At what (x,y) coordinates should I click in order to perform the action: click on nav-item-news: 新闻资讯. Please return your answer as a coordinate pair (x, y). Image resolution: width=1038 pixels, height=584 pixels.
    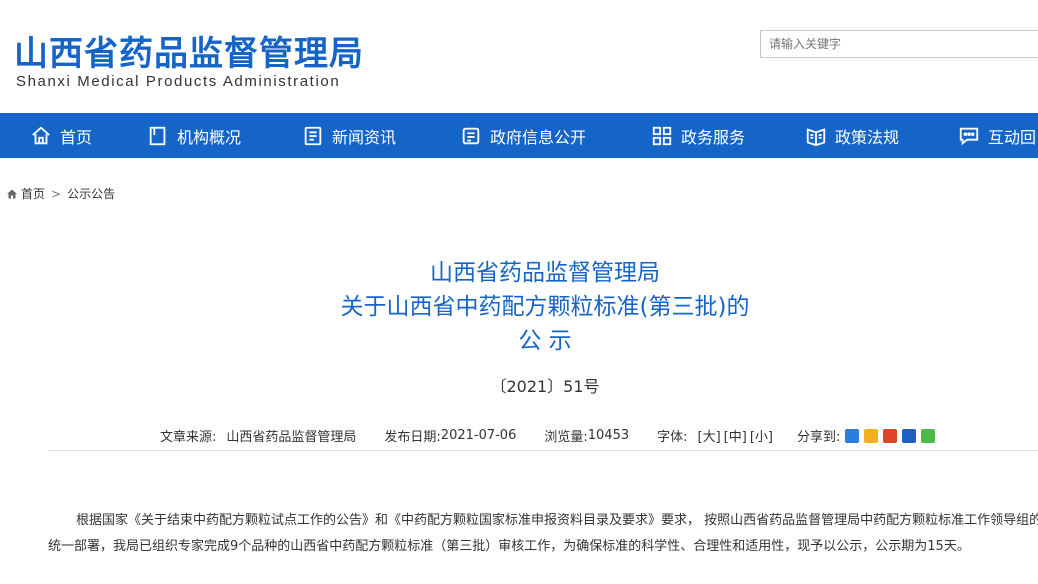
    Looking at the image, I should click on (349, 135).